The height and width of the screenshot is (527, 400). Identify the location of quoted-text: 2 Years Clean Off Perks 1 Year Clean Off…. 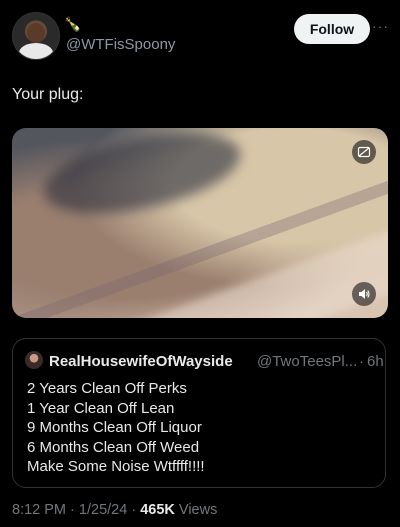
(116, 428).